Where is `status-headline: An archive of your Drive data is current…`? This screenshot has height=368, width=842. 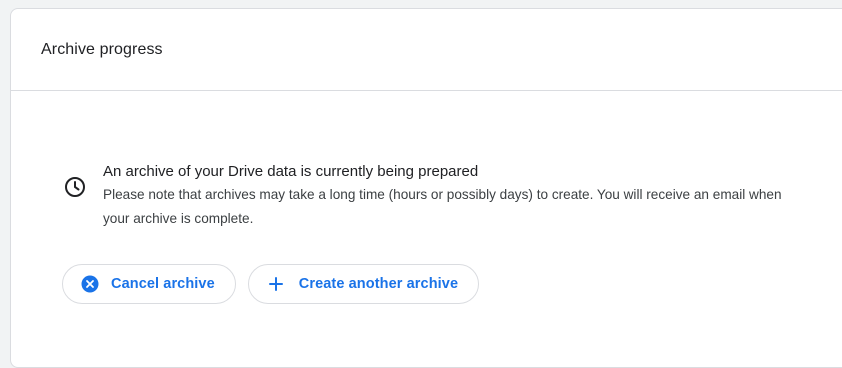 status-headline: An archive of your Drive data is current… is located at coordinates (291, 171).